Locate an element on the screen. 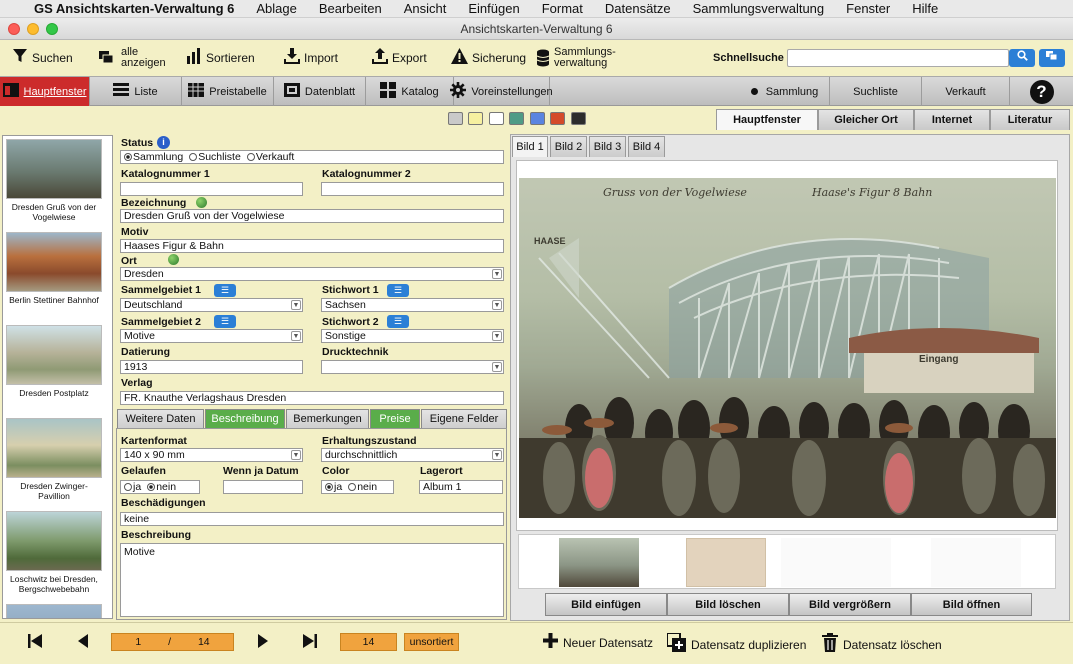 This screenshot has width=1073, height=664. tab-eigene-felder: Eigene Felder is located at coordinates (464, 419).